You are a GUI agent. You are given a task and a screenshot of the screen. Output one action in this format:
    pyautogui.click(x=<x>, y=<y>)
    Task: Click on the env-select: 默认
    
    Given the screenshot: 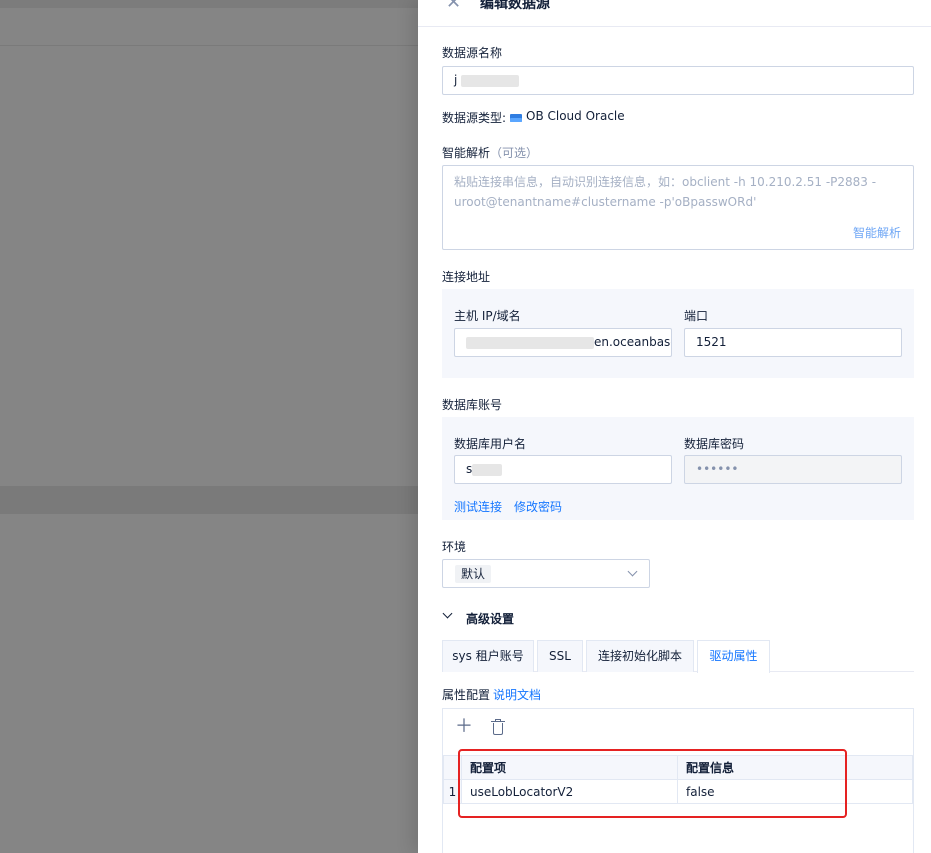 What is the action you would take?
    pyautogui.click(x=546, y=573)
    